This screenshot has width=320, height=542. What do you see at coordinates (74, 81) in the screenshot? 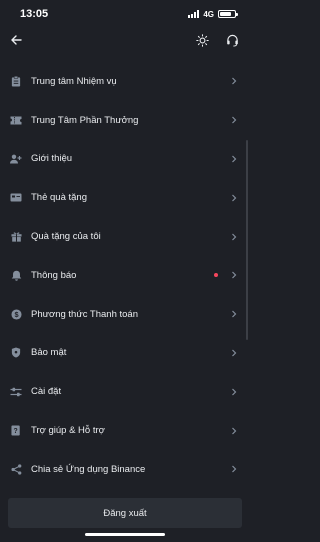
I see `menu-item-label: Trung tâm Nhiệm vụ` at bounding box center [74, 81].